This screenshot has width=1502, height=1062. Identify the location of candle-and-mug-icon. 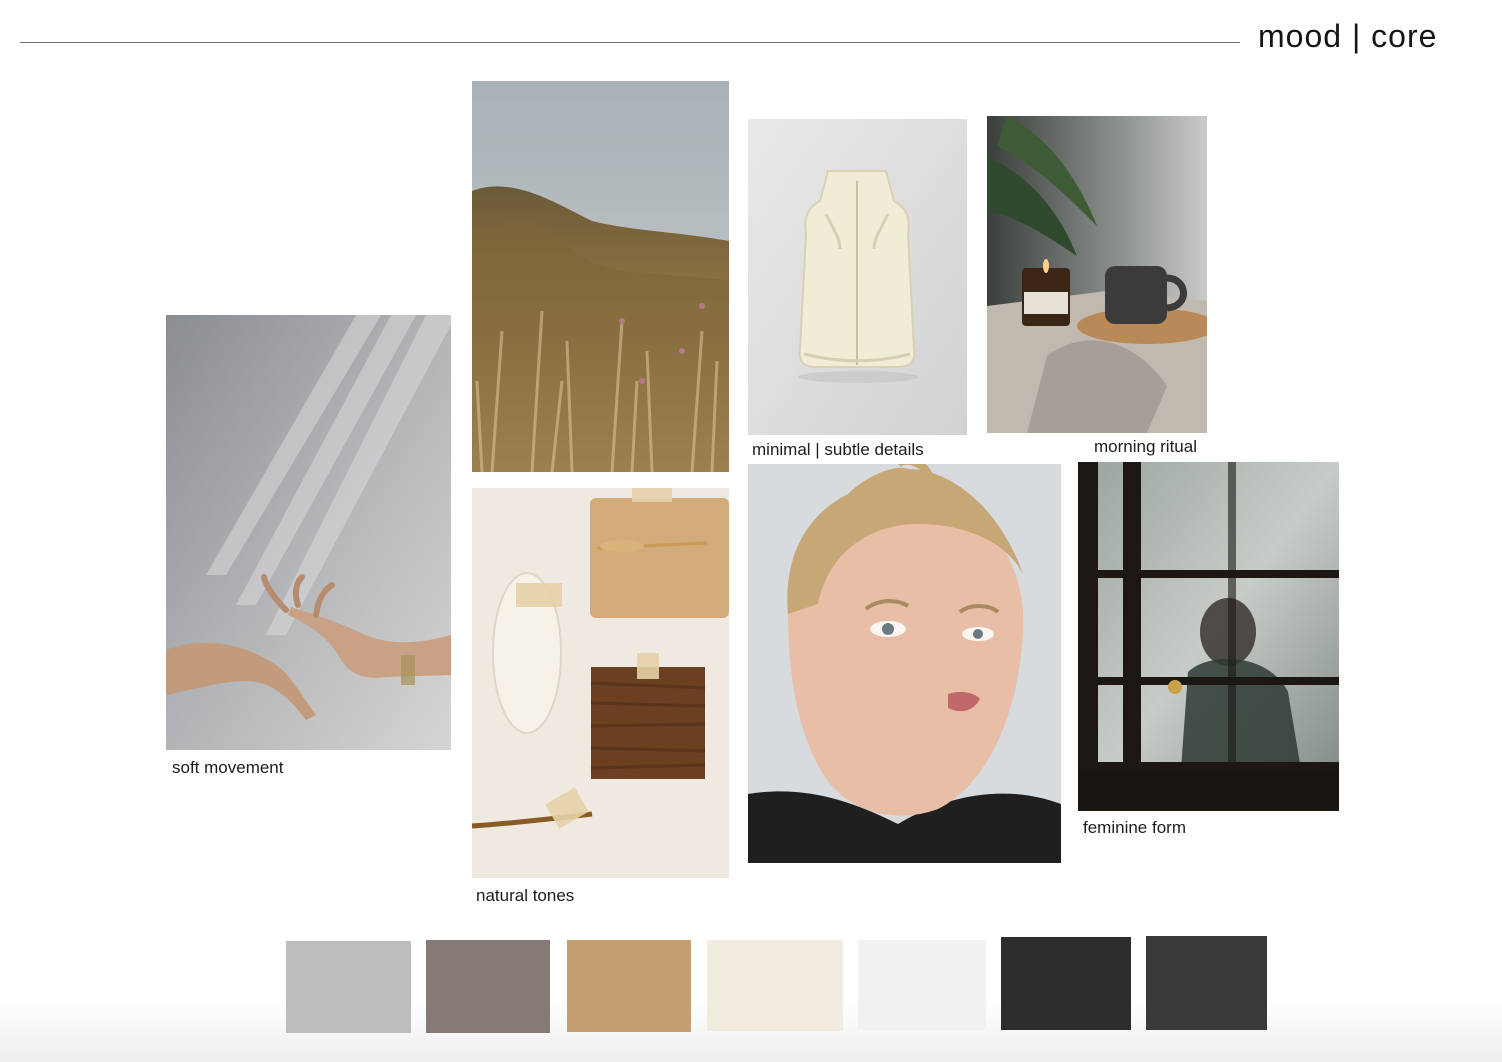
(1097, 274).